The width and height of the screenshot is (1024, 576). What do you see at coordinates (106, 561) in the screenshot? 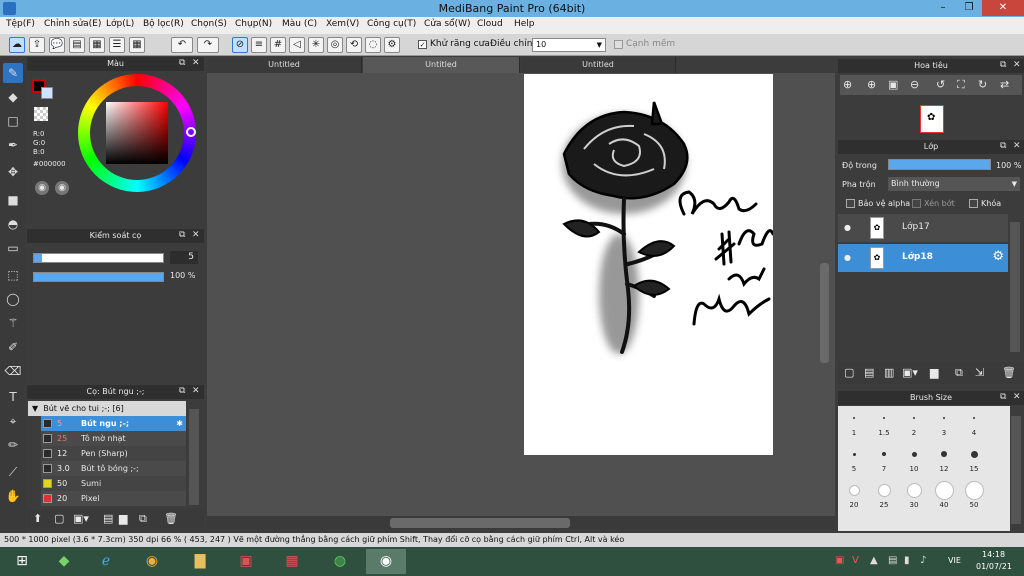
I see `ie-icon: ℯ` at bounding box center [106, 561].